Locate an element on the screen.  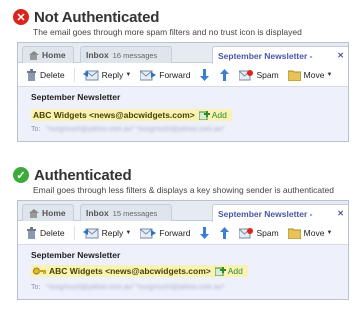
status-icon: ✕ is located at coordinates (21, 17).